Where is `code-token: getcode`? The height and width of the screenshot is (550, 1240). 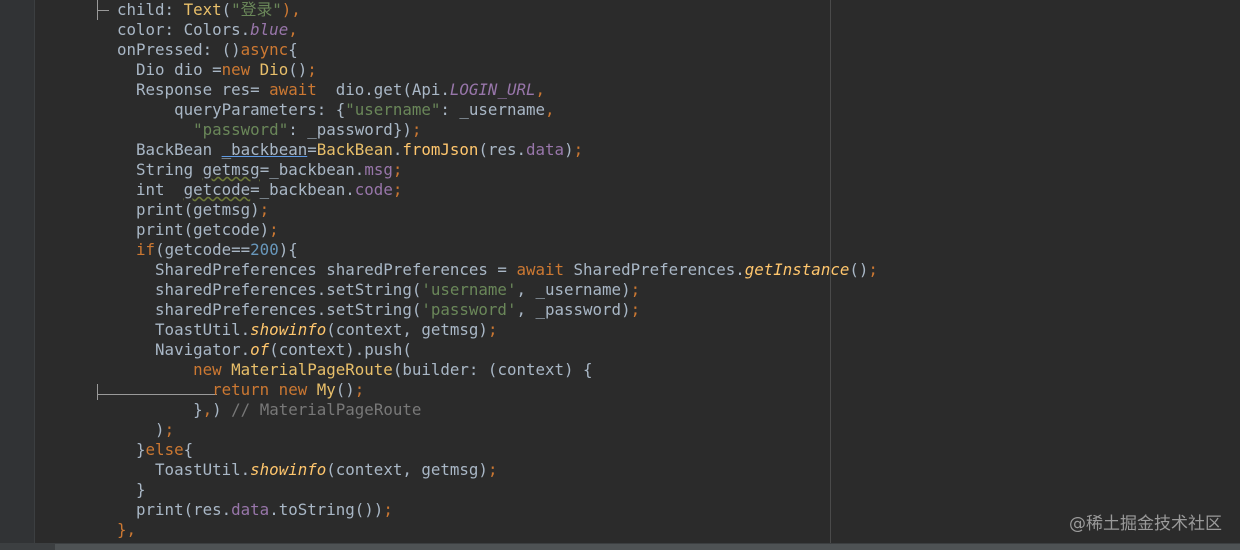 code-token: getcode is located at coordinates (217, 189).